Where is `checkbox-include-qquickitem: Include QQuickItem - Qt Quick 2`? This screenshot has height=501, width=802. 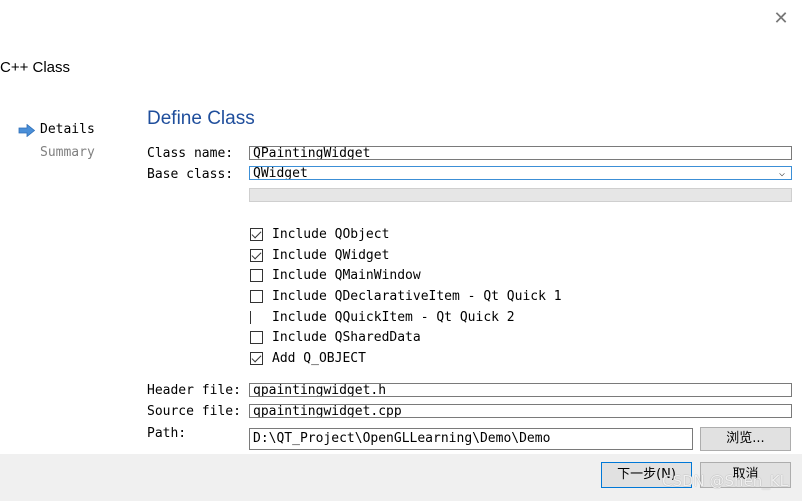 checkbox-include-qquickitem: Include QQuickItem - Qt Quick 2 is located at coordinates (382, 317).